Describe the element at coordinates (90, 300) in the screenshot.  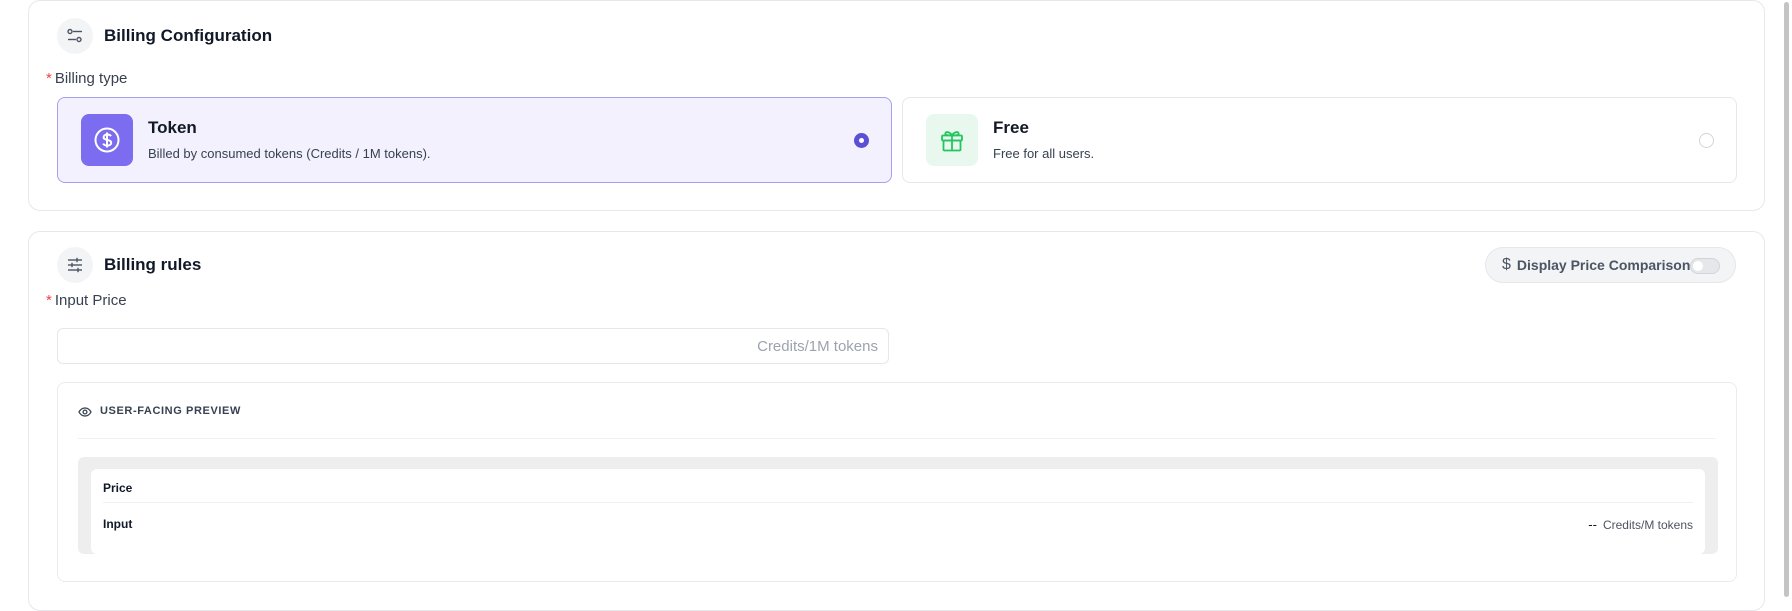
I see `input-price-label-text: Input Price` at that location.